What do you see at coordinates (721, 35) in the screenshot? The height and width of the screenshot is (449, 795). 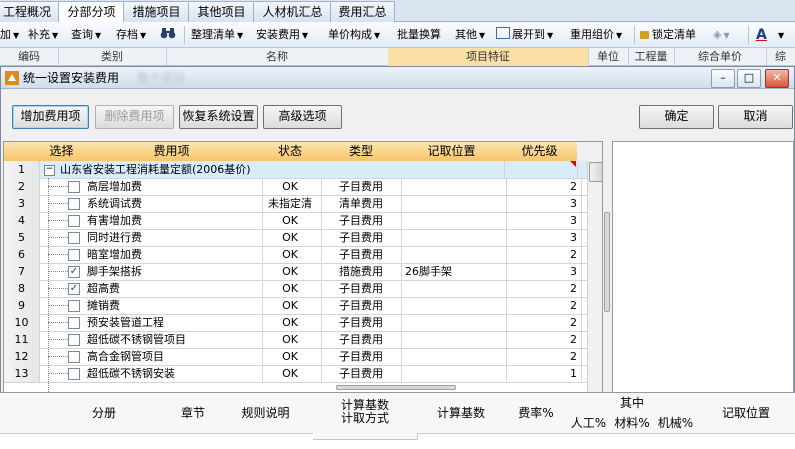 I see `eraser-icon: ◈ ▼` at bounding box center [721, 35].